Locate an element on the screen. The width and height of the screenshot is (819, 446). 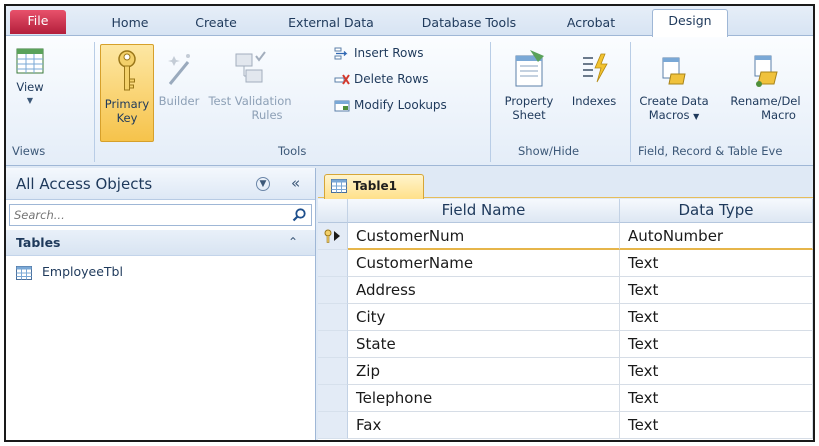
rename-delete-macro-button: Rename/Del Macro is located at coordinates (765, 86).